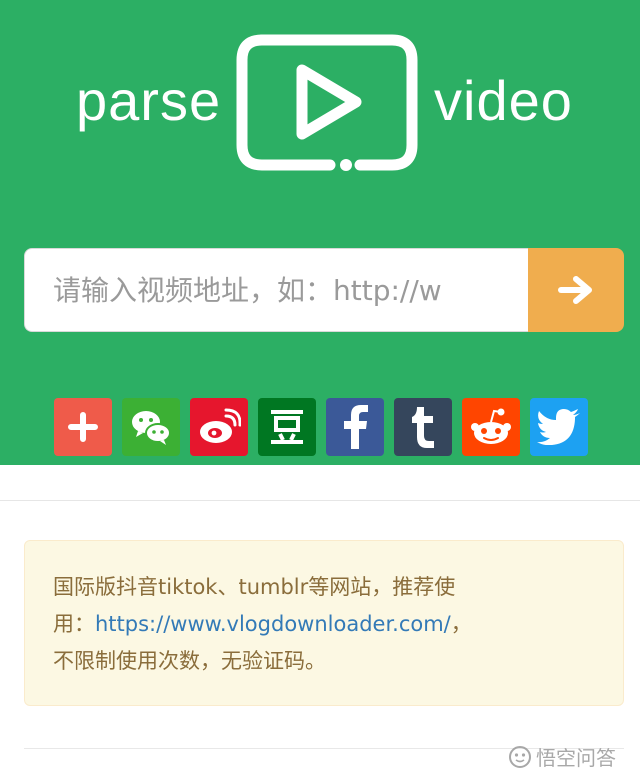  I want to click on section-divider, so click(320, 500).